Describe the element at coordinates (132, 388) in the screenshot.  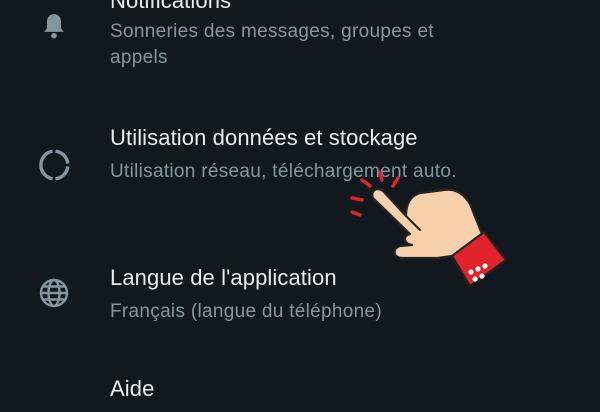
I see `settings-item-title: Aide` at that location.